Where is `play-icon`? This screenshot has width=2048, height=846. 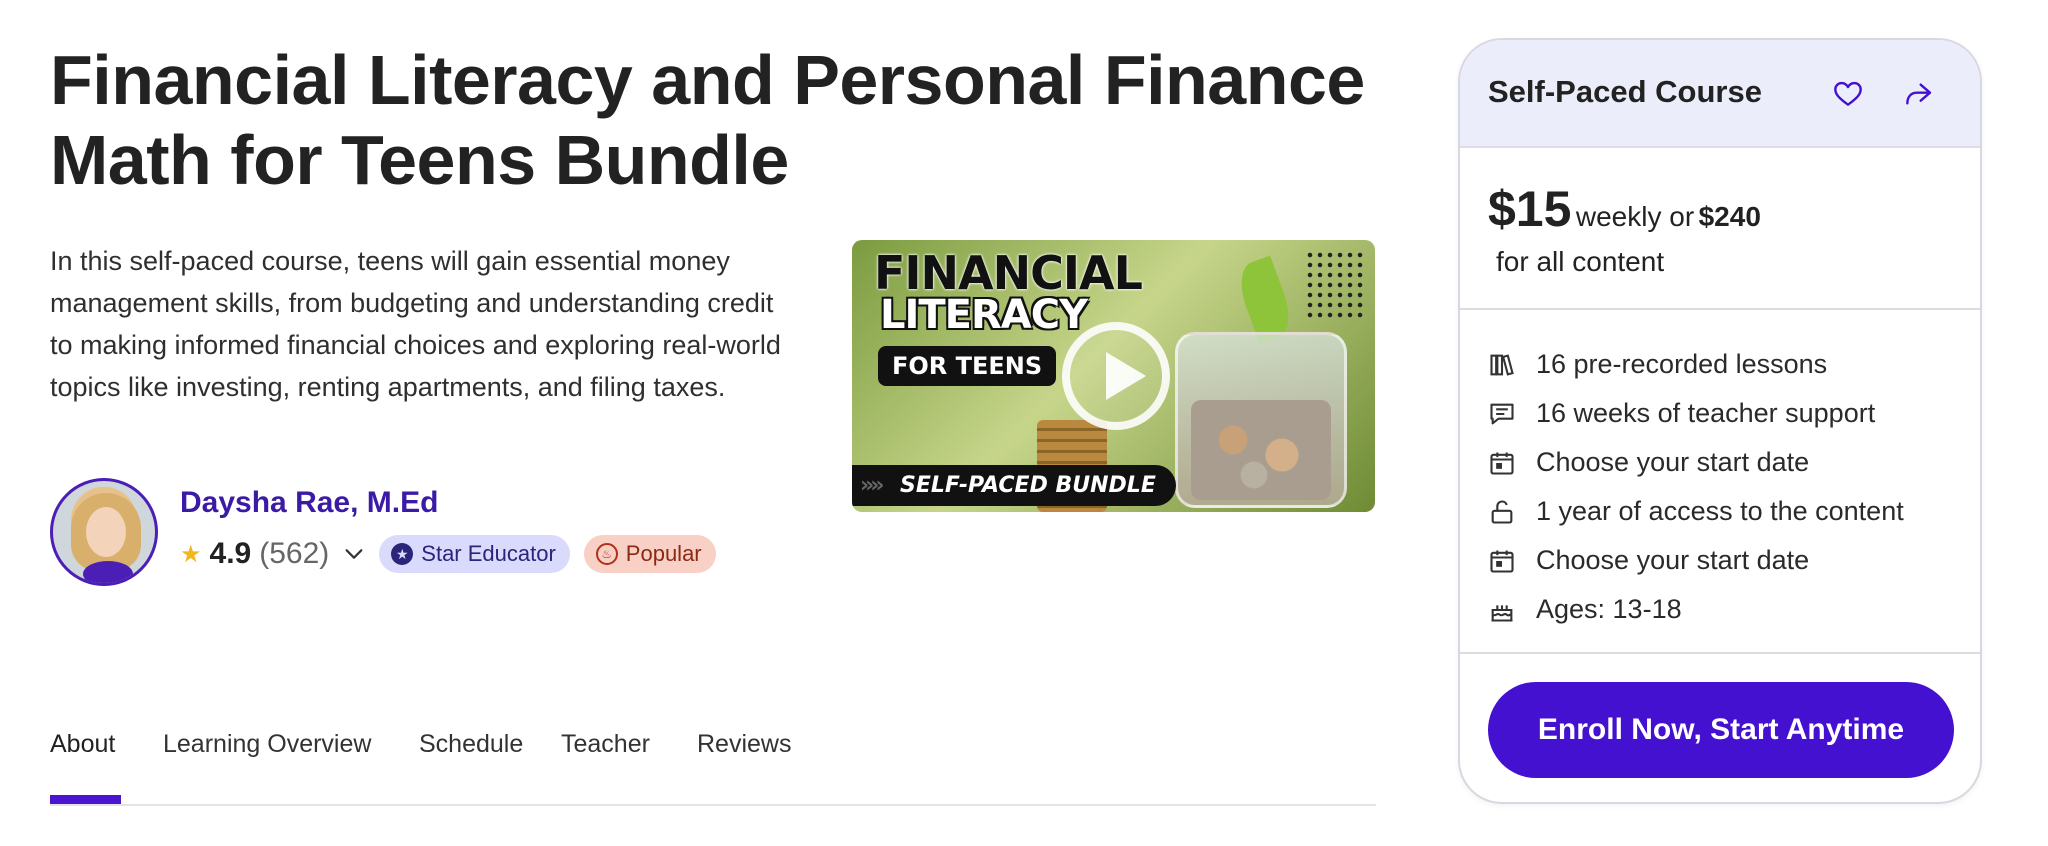
play-icon is located at coordinates (1116, 376).